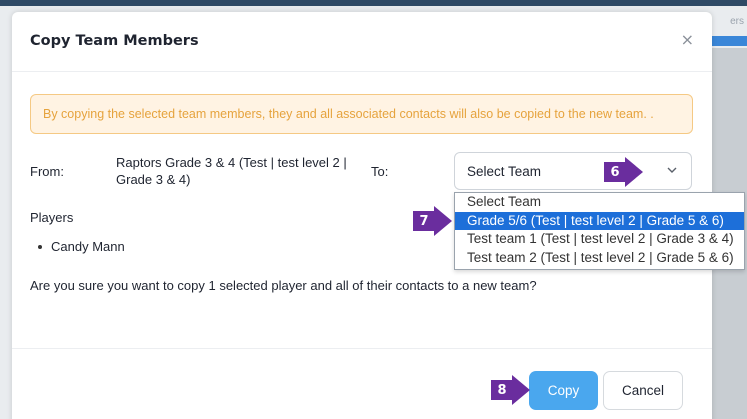 The image size is (747, 419). I want to click on background-top-bar, so click(373, 3).